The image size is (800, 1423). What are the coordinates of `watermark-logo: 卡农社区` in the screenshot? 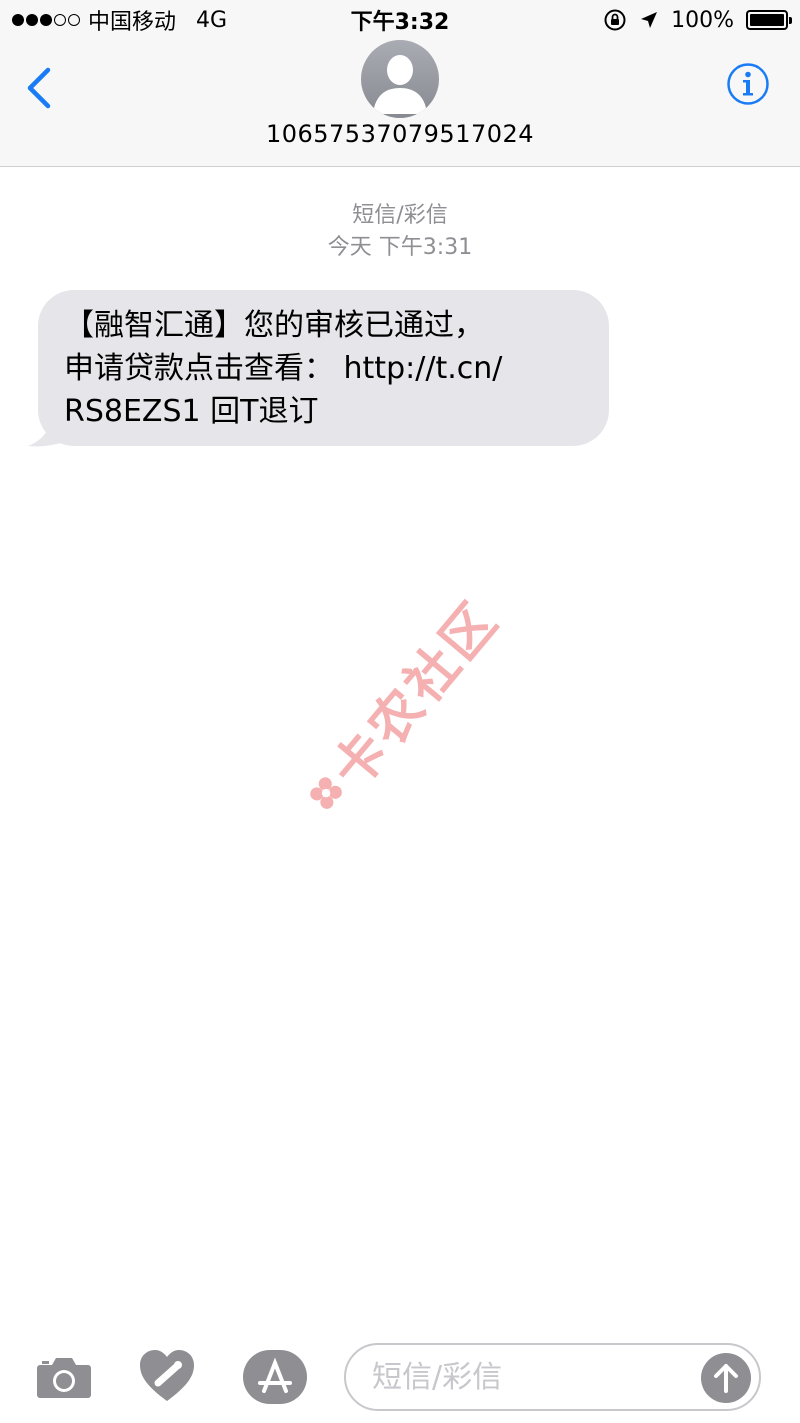 It's located at (400, 705).